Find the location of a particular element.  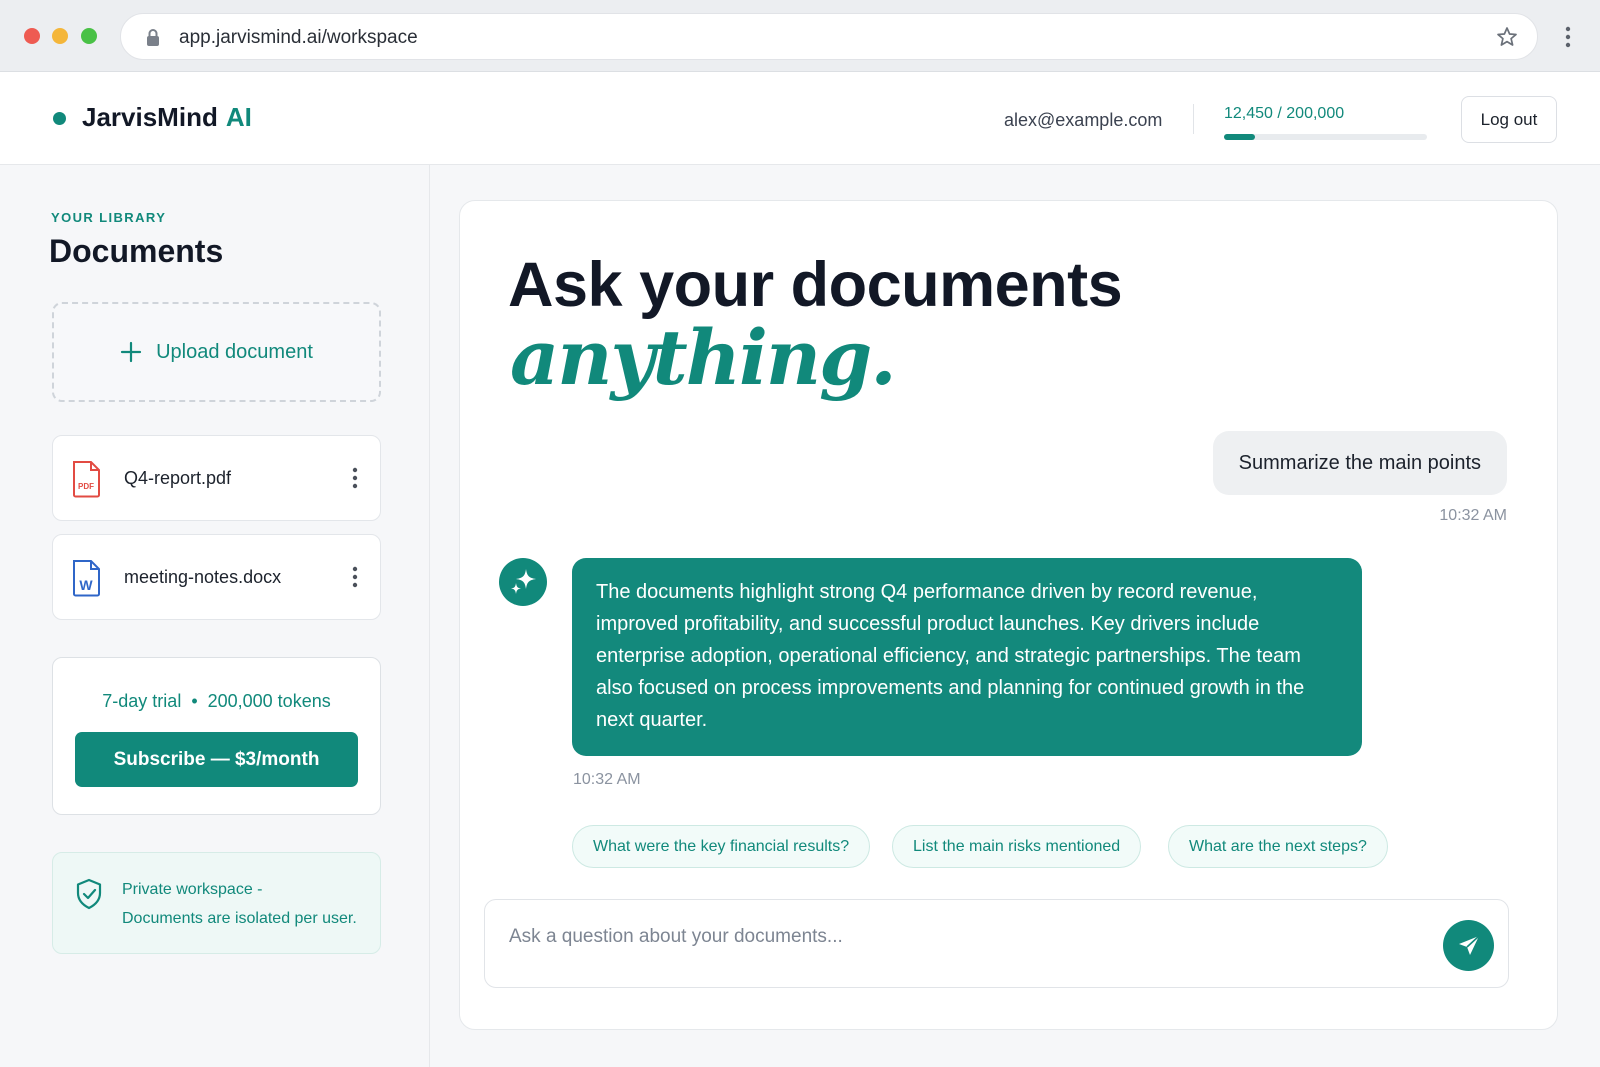

suggestion-chip: List the main risks mentioned is located at coordinates (1017, 846).